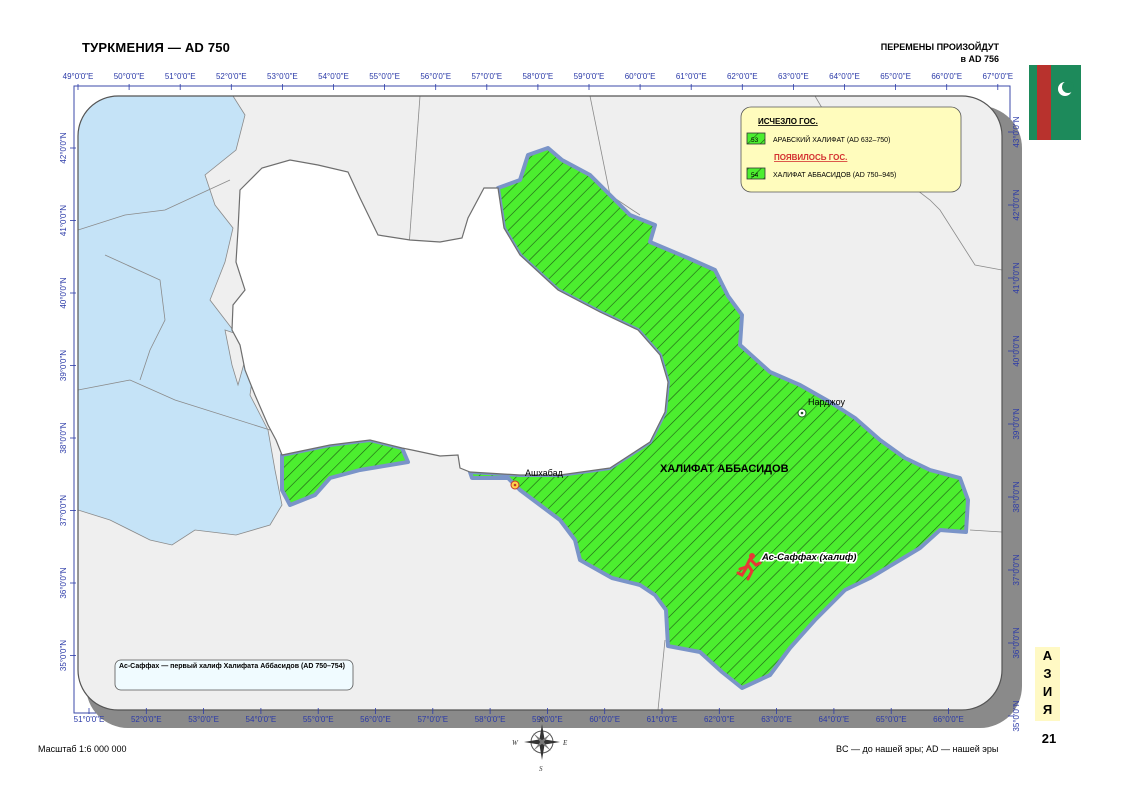  Describe the element at coordinates (662, 719) in the screenshot. I see `axis-bottom-label: 61°0'0"E` at that location.